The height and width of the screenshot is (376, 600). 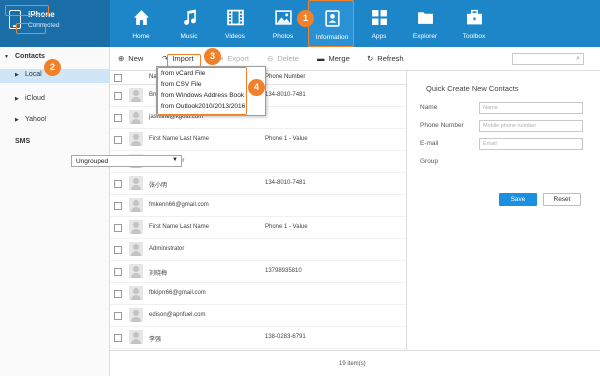 I want to click on sidebar-sms-label: SMS, so click(x=23, y=141).